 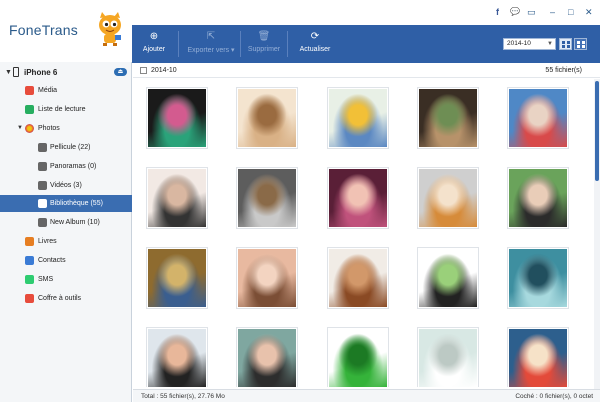 What do you see at coordinates (264, 36) in the screenshot?
I see `trash-icon: 🗑` at bounding box center [264, 36].